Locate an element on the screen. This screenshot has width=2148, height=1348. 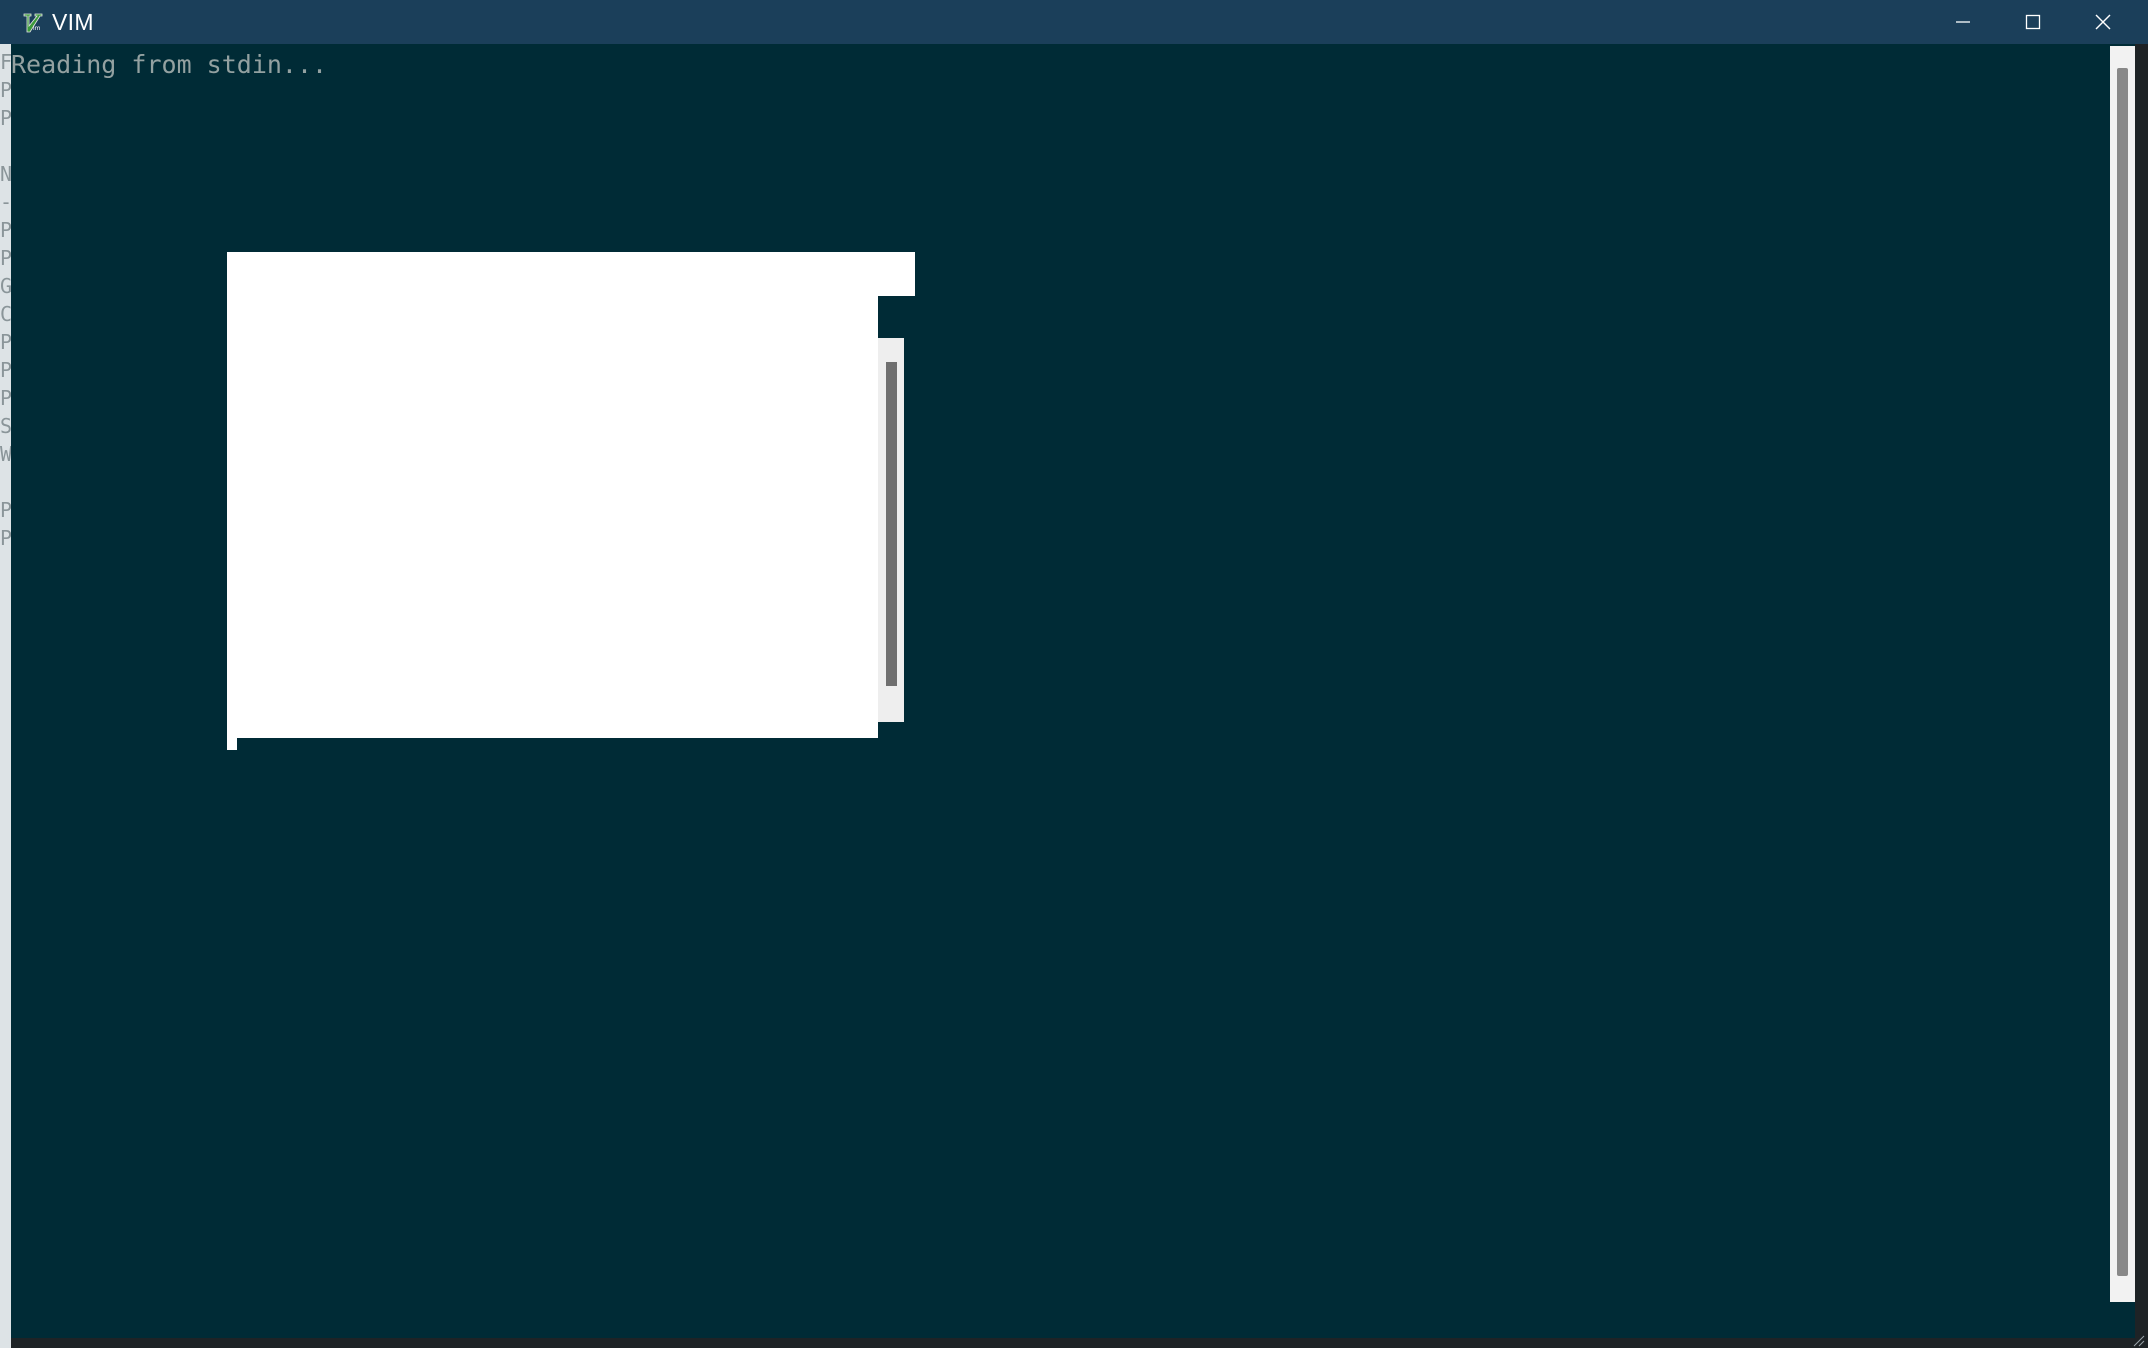
popup-menu-list is located at coordinates (552, 517).